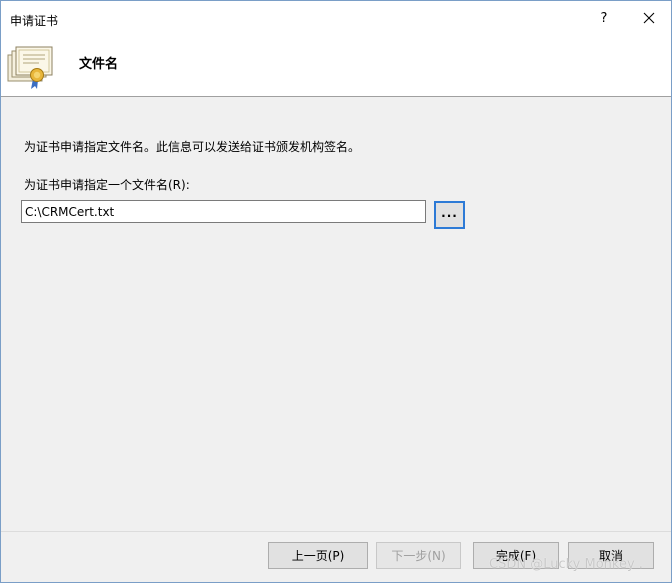  What do you see at coordinates (336, 18) in the screenshot?
I see `title-bar: 申请证书 ?` at bounding box center [336, 18].